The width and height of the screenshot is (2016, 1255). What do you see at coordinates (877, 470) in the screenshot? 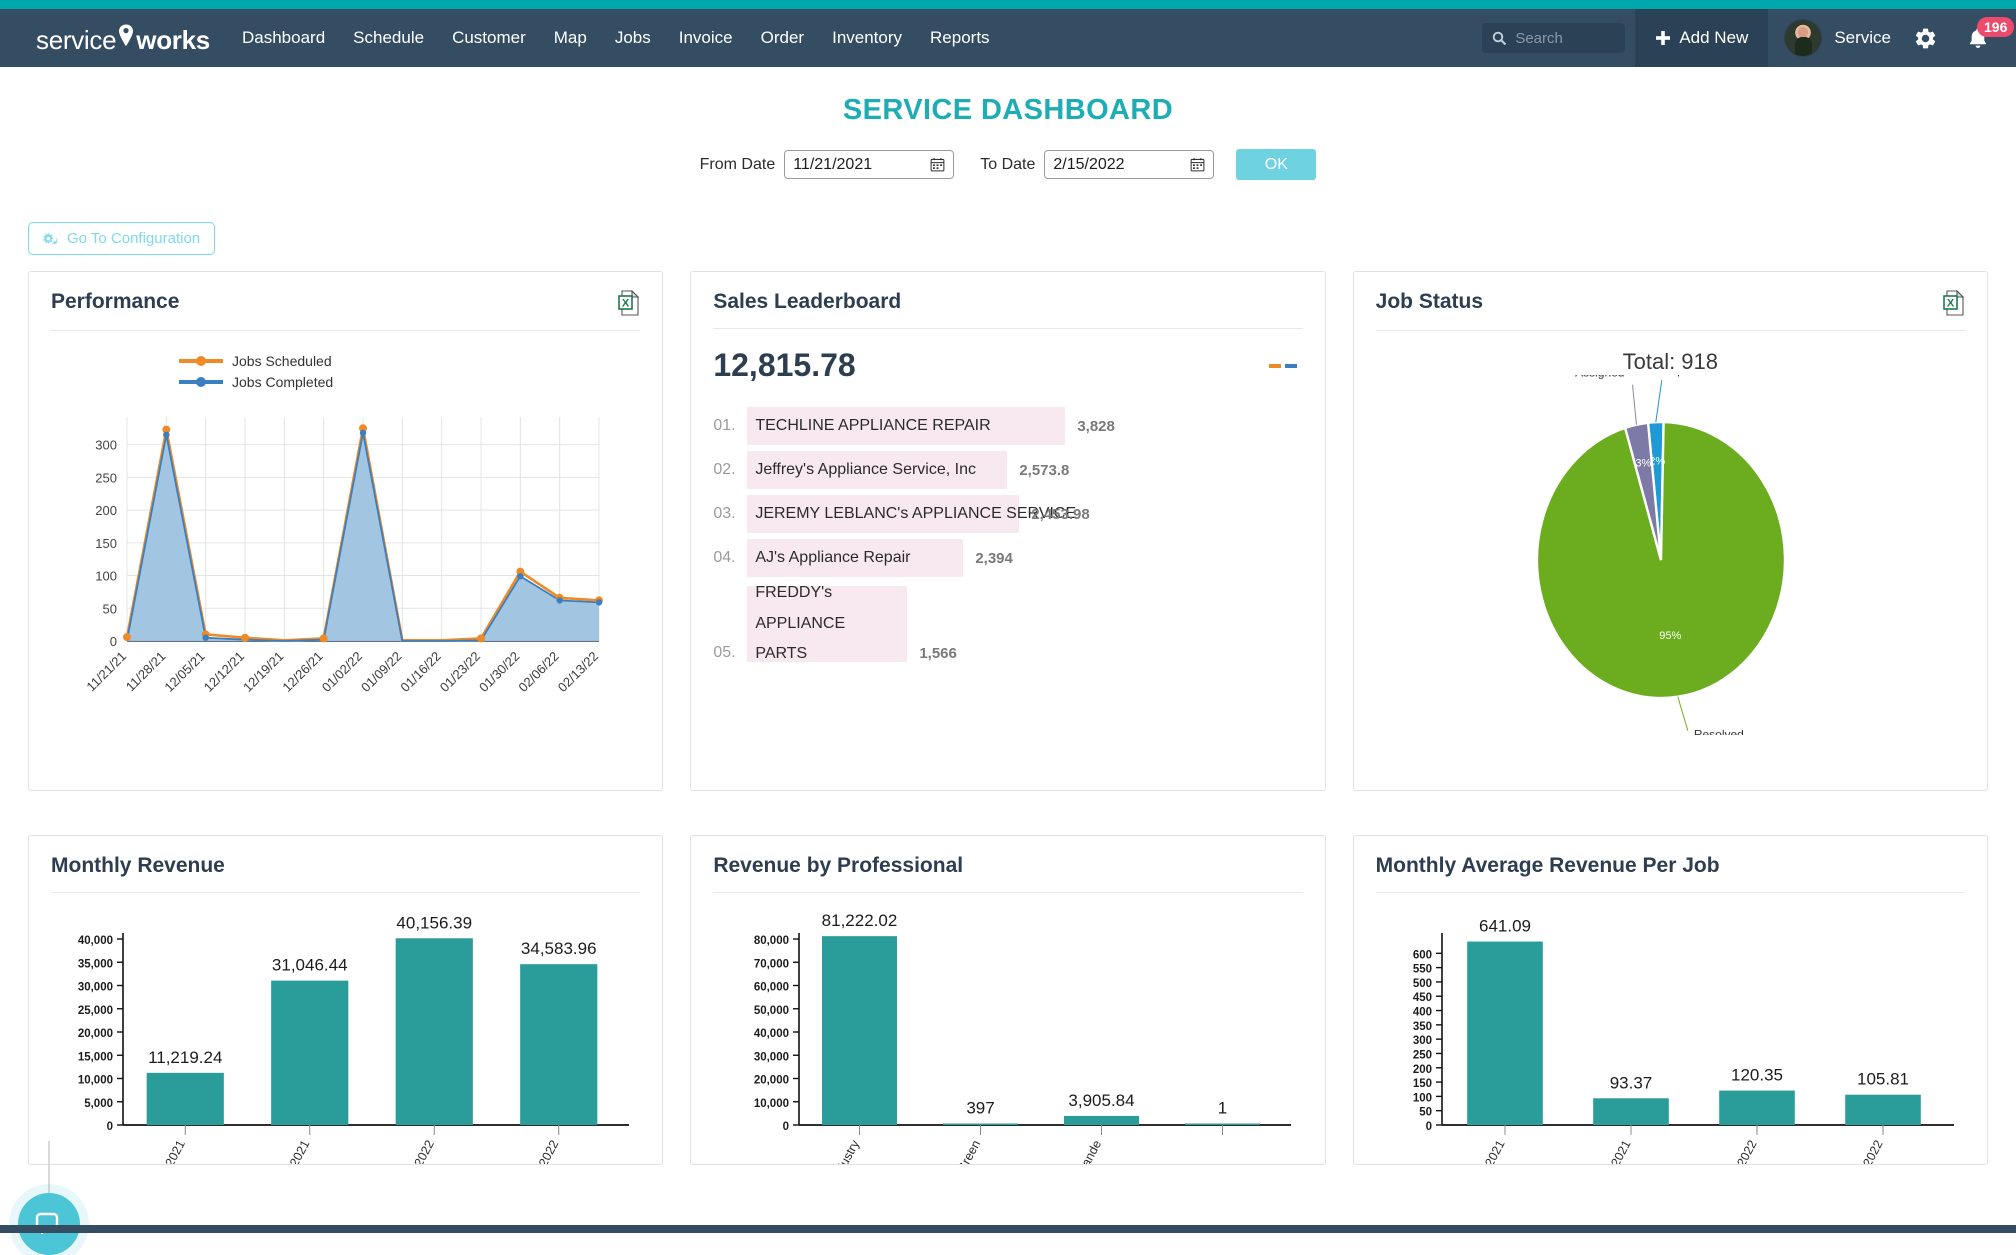
I see `leaderboard-name-bar: Jeffrey's Appliance Service, Inc` at bounding box center [877, 470].